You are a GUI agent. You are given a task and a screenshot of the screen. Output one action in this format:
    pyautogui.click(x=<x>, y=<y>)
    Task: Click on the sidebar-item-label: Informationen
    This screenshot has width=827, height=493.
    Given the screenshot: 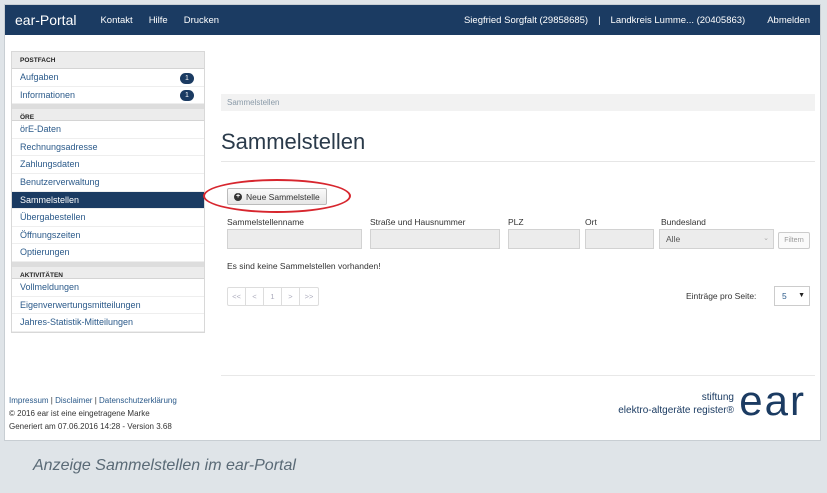 What is the action you would take?
    pyautogui.click(x=48, y=94)
    